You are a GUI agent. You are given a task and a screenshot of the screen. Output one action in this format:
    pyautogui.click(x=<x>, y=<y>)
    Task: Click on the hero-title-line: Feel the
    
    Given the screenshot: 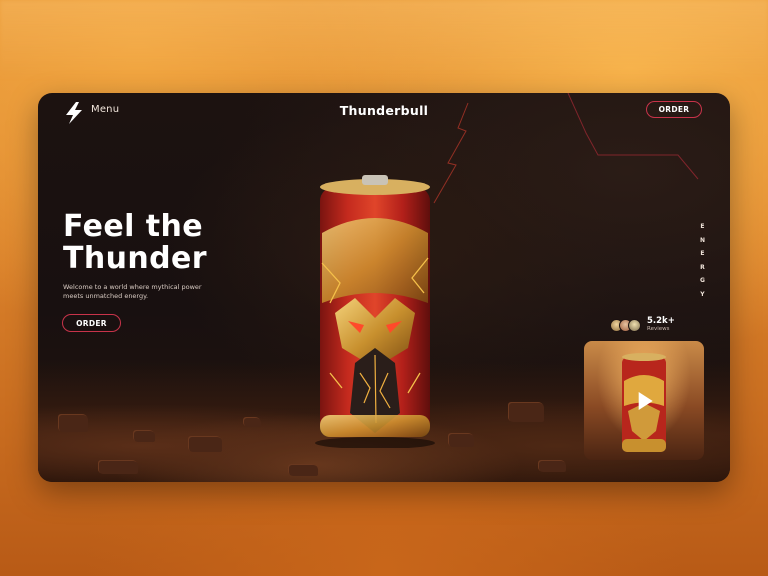 What is the action you would take?
    pyautogui.click(x=133, y=226)
    